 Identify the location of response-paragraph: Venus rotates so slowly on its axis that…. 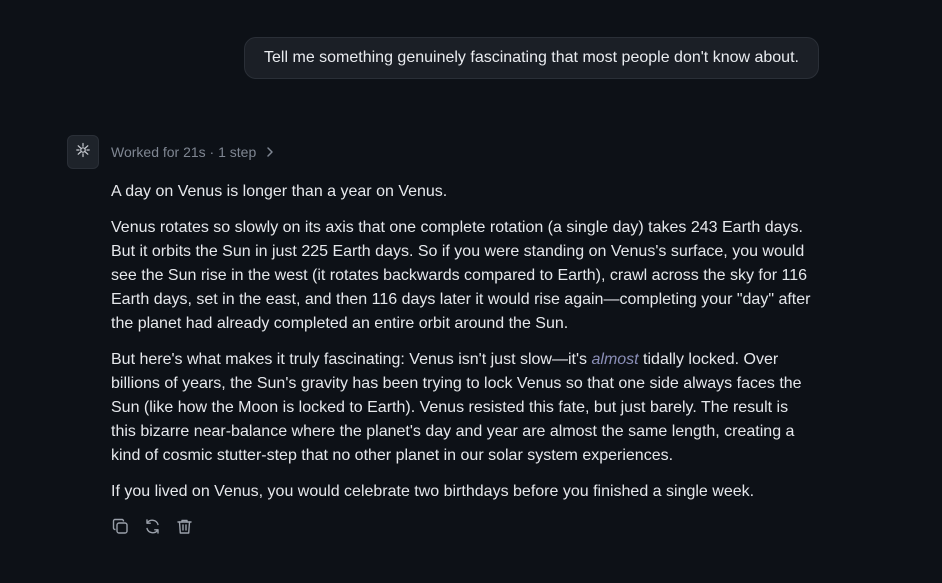
(461, 275).